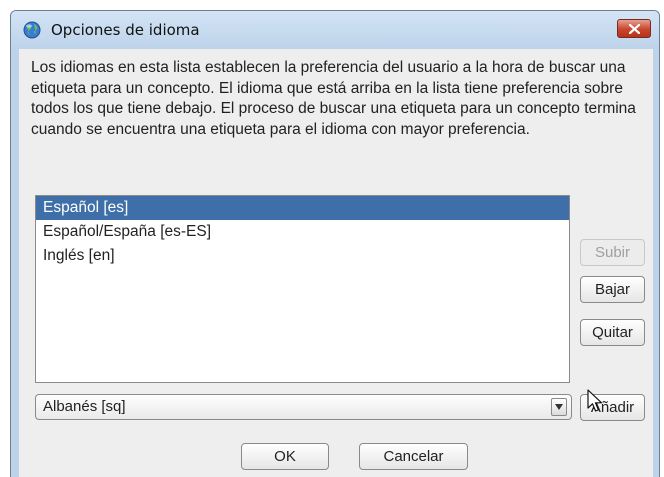  I want to click on list-item: Español/España [es-ES], so click(302, 232).